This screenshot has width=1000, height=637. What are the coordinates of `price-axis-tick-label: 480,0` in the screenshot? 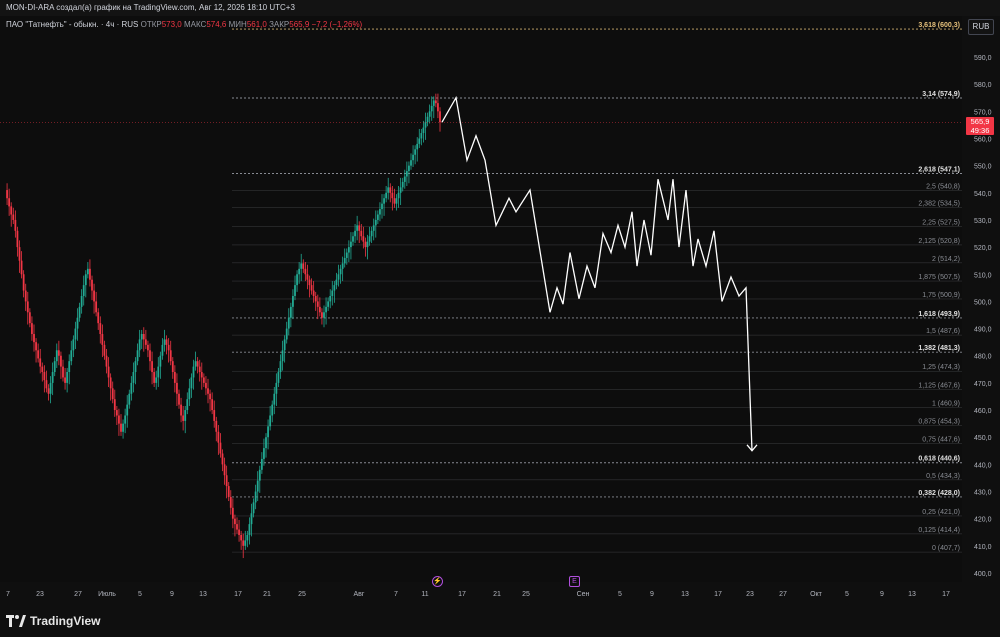 It's located at (983, 357).